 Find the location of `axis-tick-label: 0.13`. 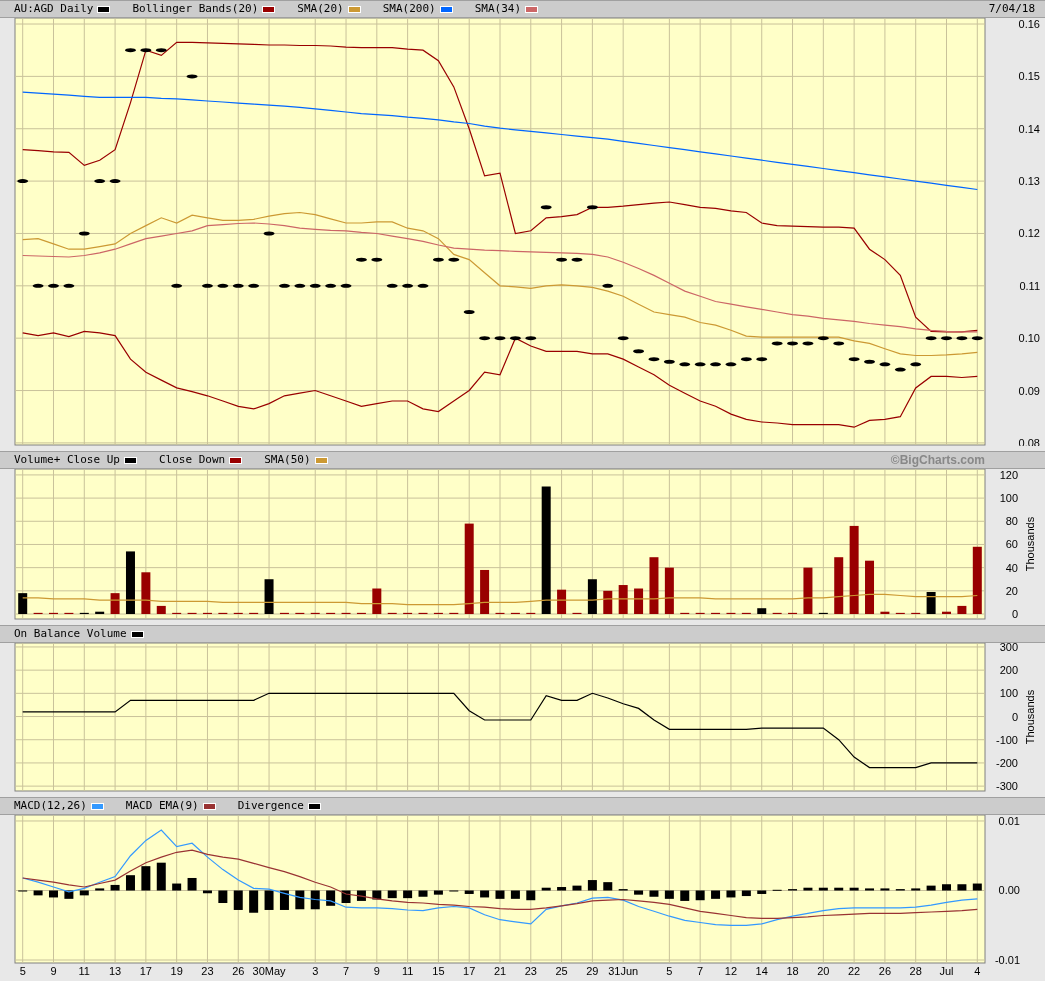

axis-tick-label: 0.13 is located at coordinates (1029, 181).